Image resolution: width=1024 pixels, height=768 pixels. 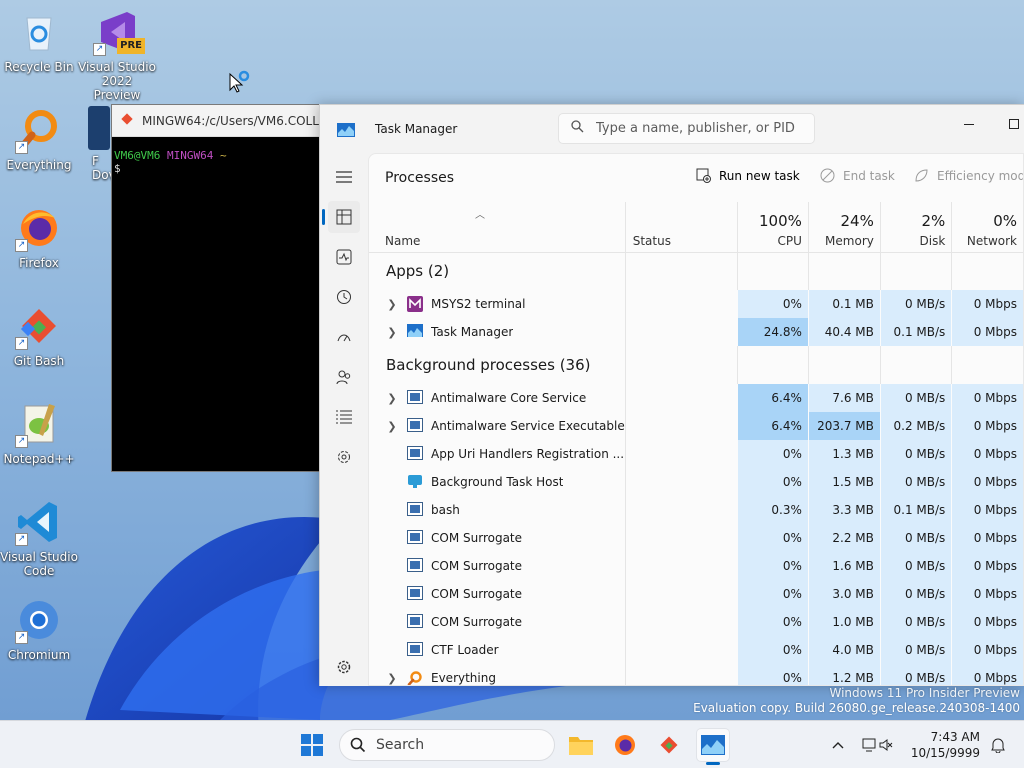 I want to click on notifications-button, so click(x=998, y=745).